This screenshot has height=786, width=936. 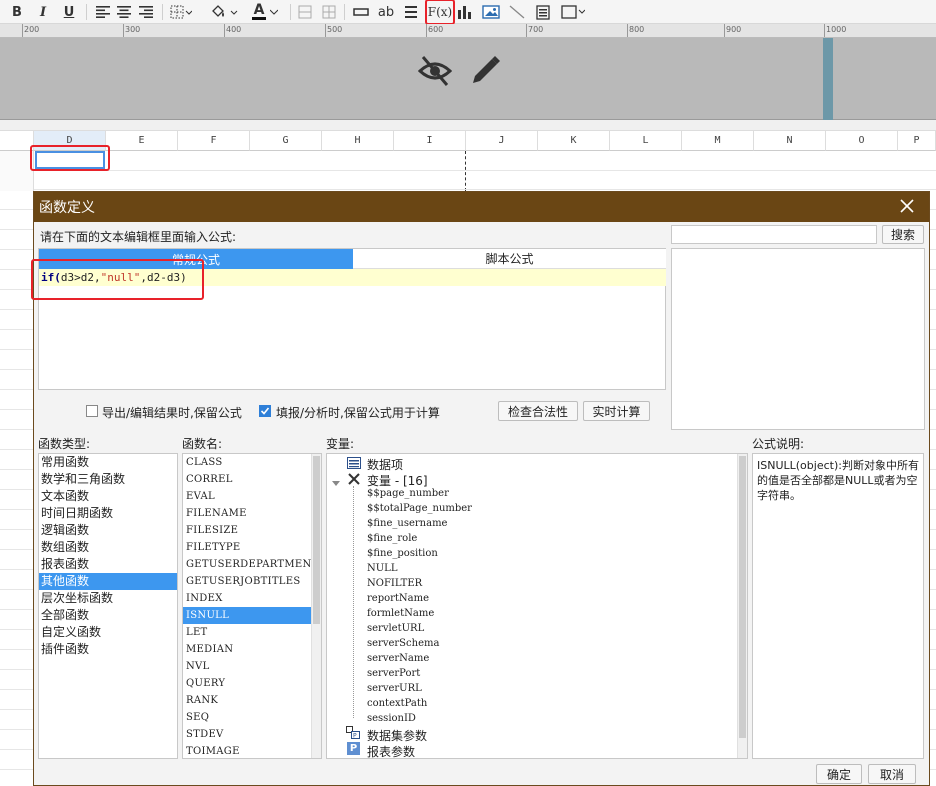 What do you see at coordinates (742, 606) in the screenshot?
I see `variables-scrollbar` at bounding box center [742, 606].